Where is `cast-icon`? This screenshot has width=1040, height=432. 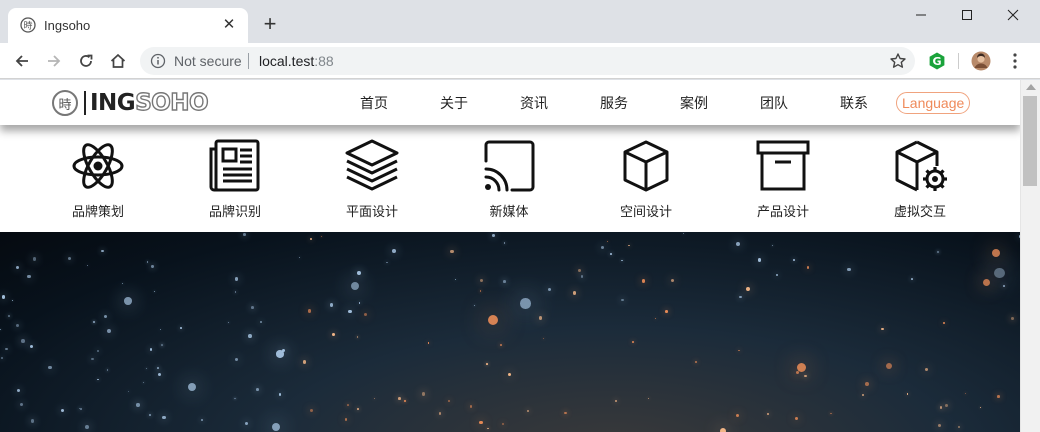 cast-icon is located at coordinates (509, 166).